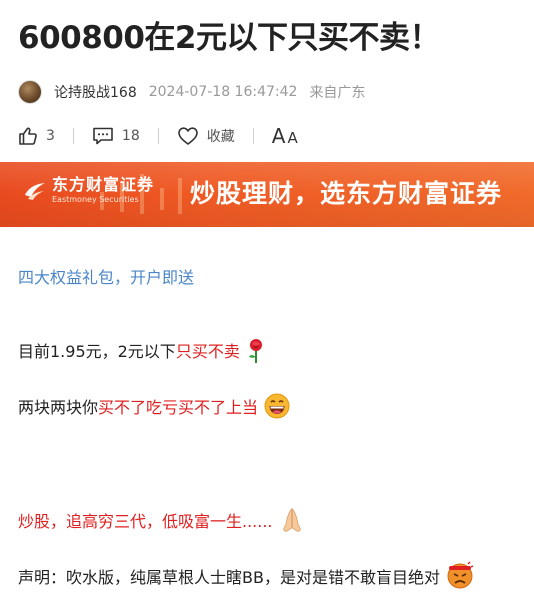 The image size is (534, 599). What do you see at coordinates (106, 278) in the screenshot?
I see `promo-link: 四大权益礼包，开户即送` at bounding box center [106, 278].